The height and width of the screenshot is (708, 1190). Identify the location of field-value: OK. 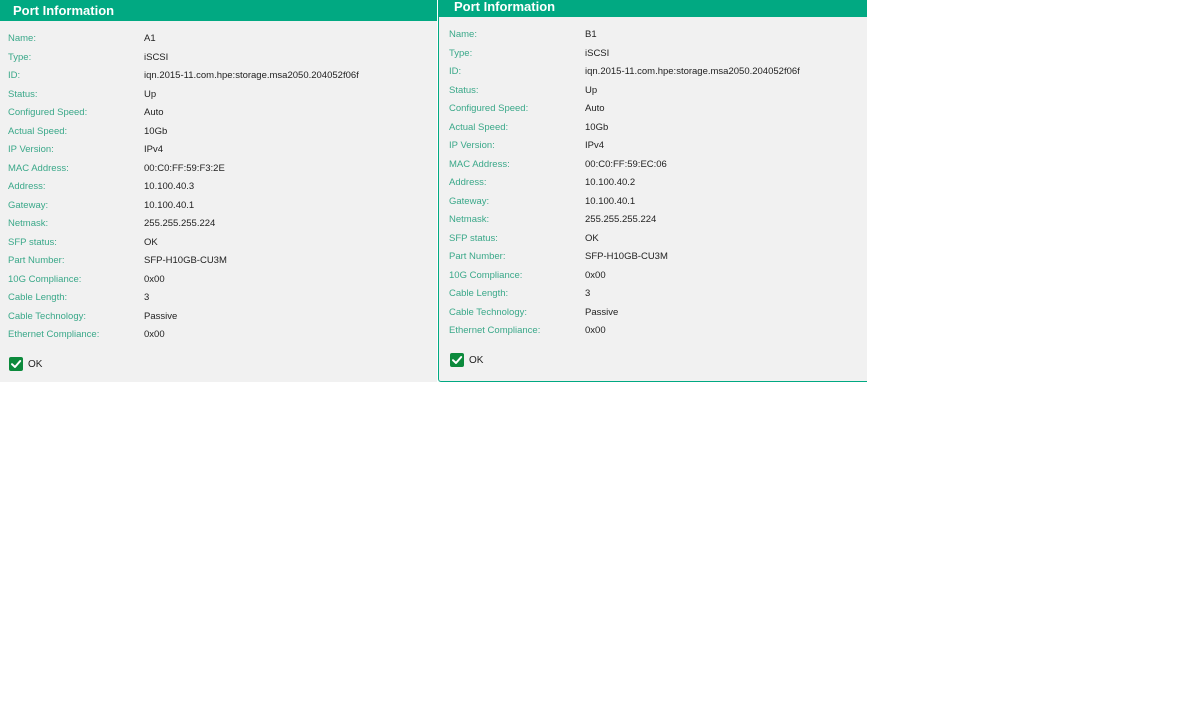
(151, 242).